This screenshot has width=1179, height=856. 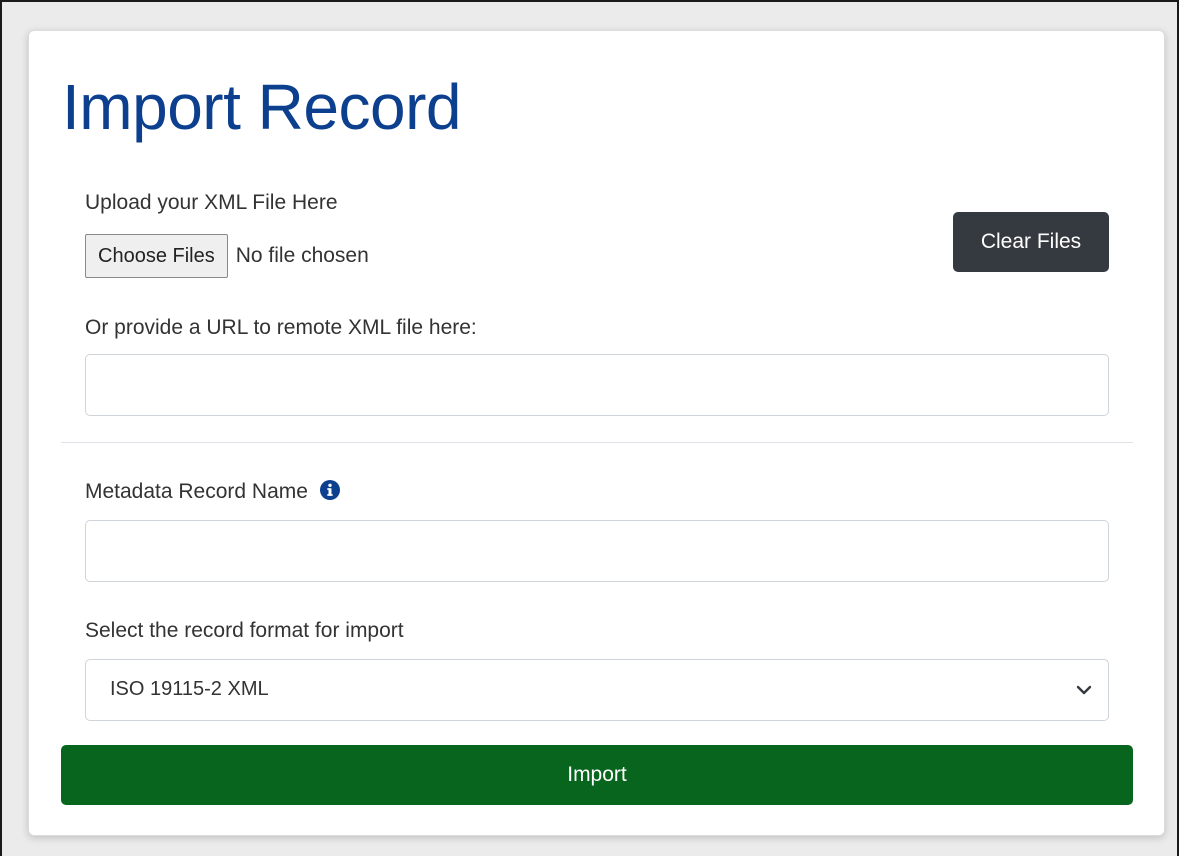 I want to click on choose-files-button: Choose Files, so click(x=156, y=256).